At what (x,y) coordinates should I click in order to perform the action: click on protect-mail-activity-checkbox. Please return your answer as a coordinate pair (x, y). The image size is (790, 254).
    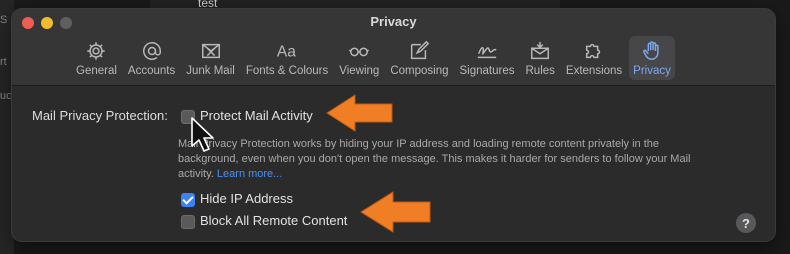
    Looking at the image, I should click on (188, 117).